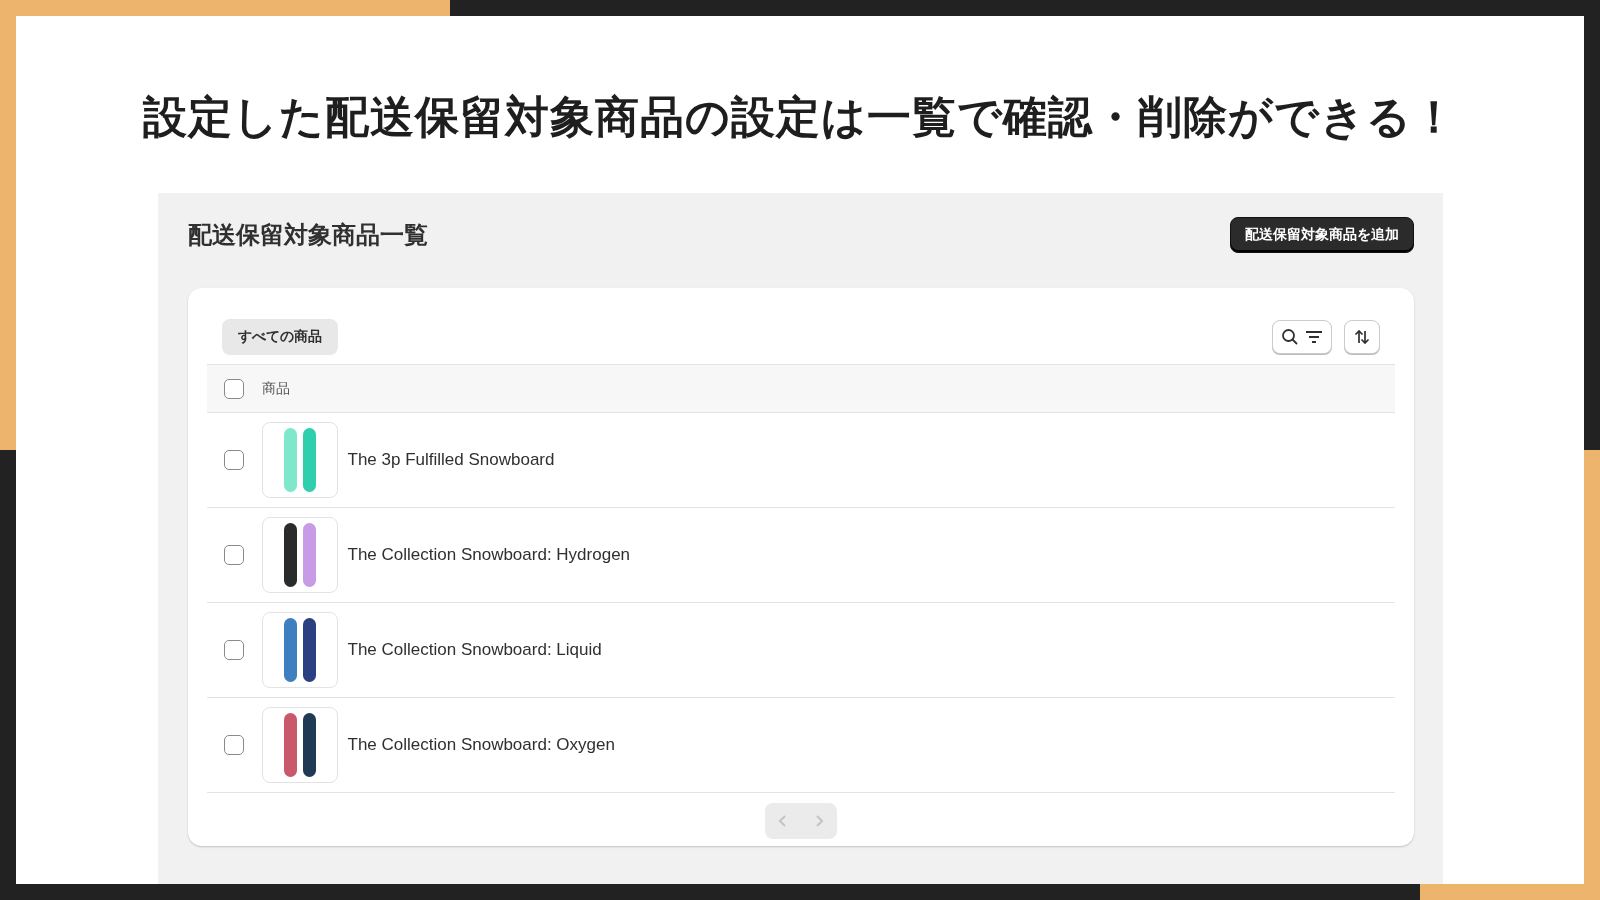  What do you see at coordinates (782, 821) in the screenshot?
I see `chevron-left-icon` at bounding box center [782, 821].